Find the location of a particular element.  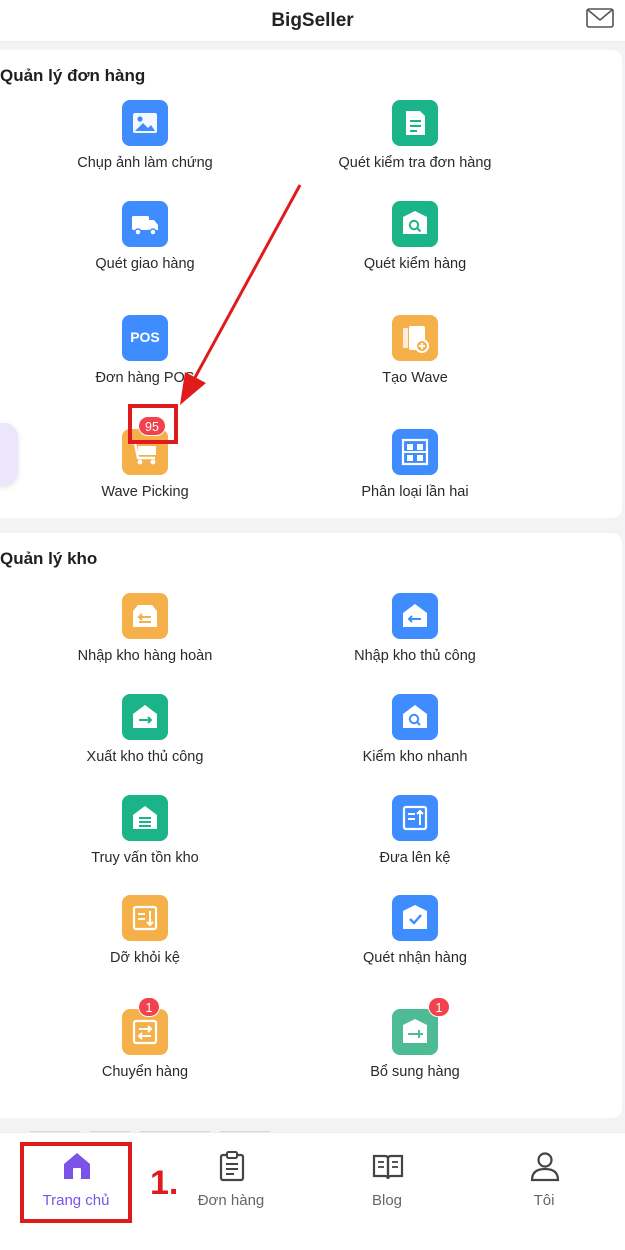

manual-inbound-icon is located at coordinates (415, 616).